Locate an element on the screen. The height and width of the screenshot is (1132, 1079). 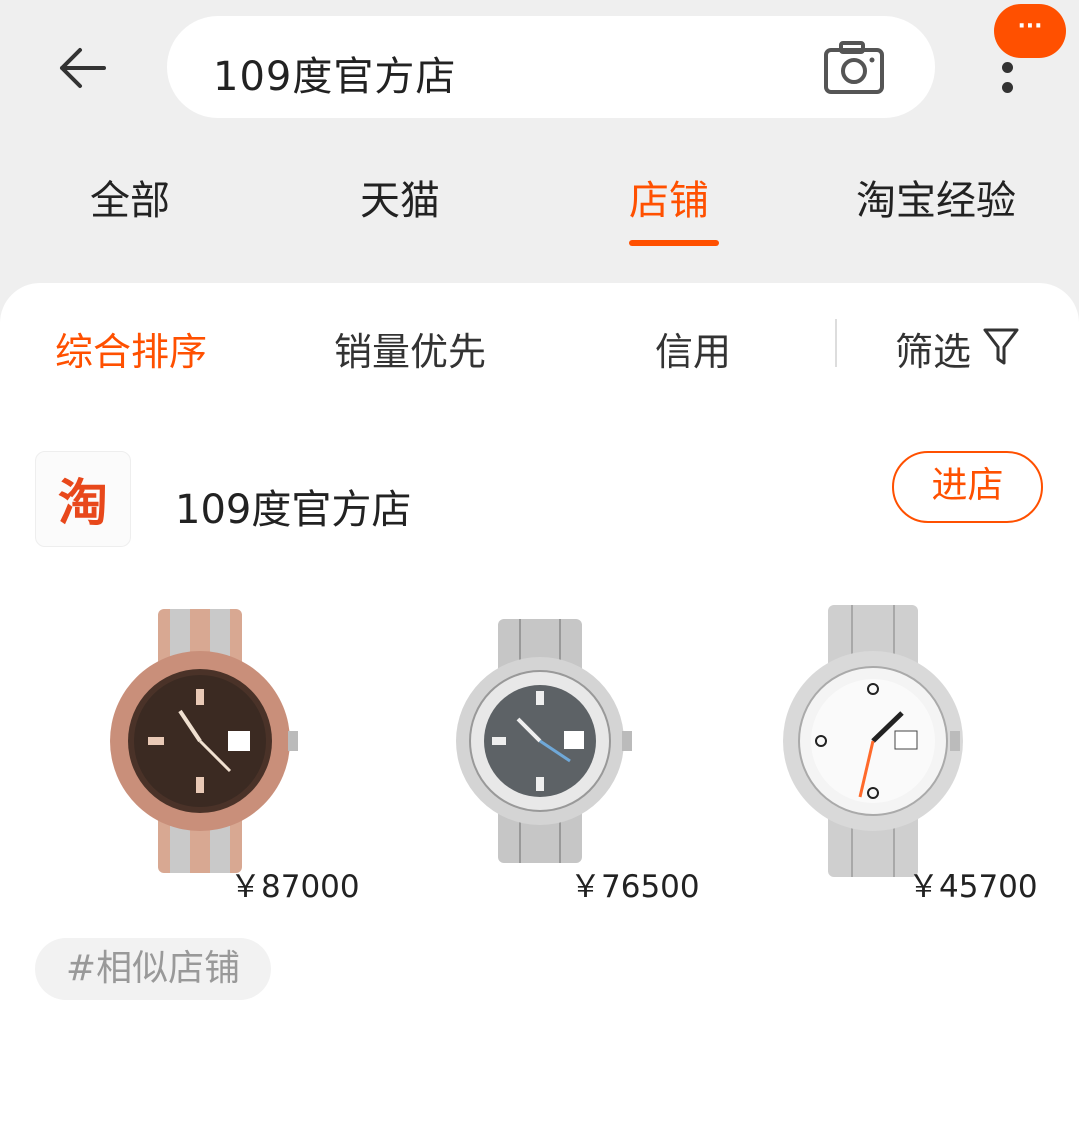
tab-tmall: 天猫 is located at coordinates (400, 197).